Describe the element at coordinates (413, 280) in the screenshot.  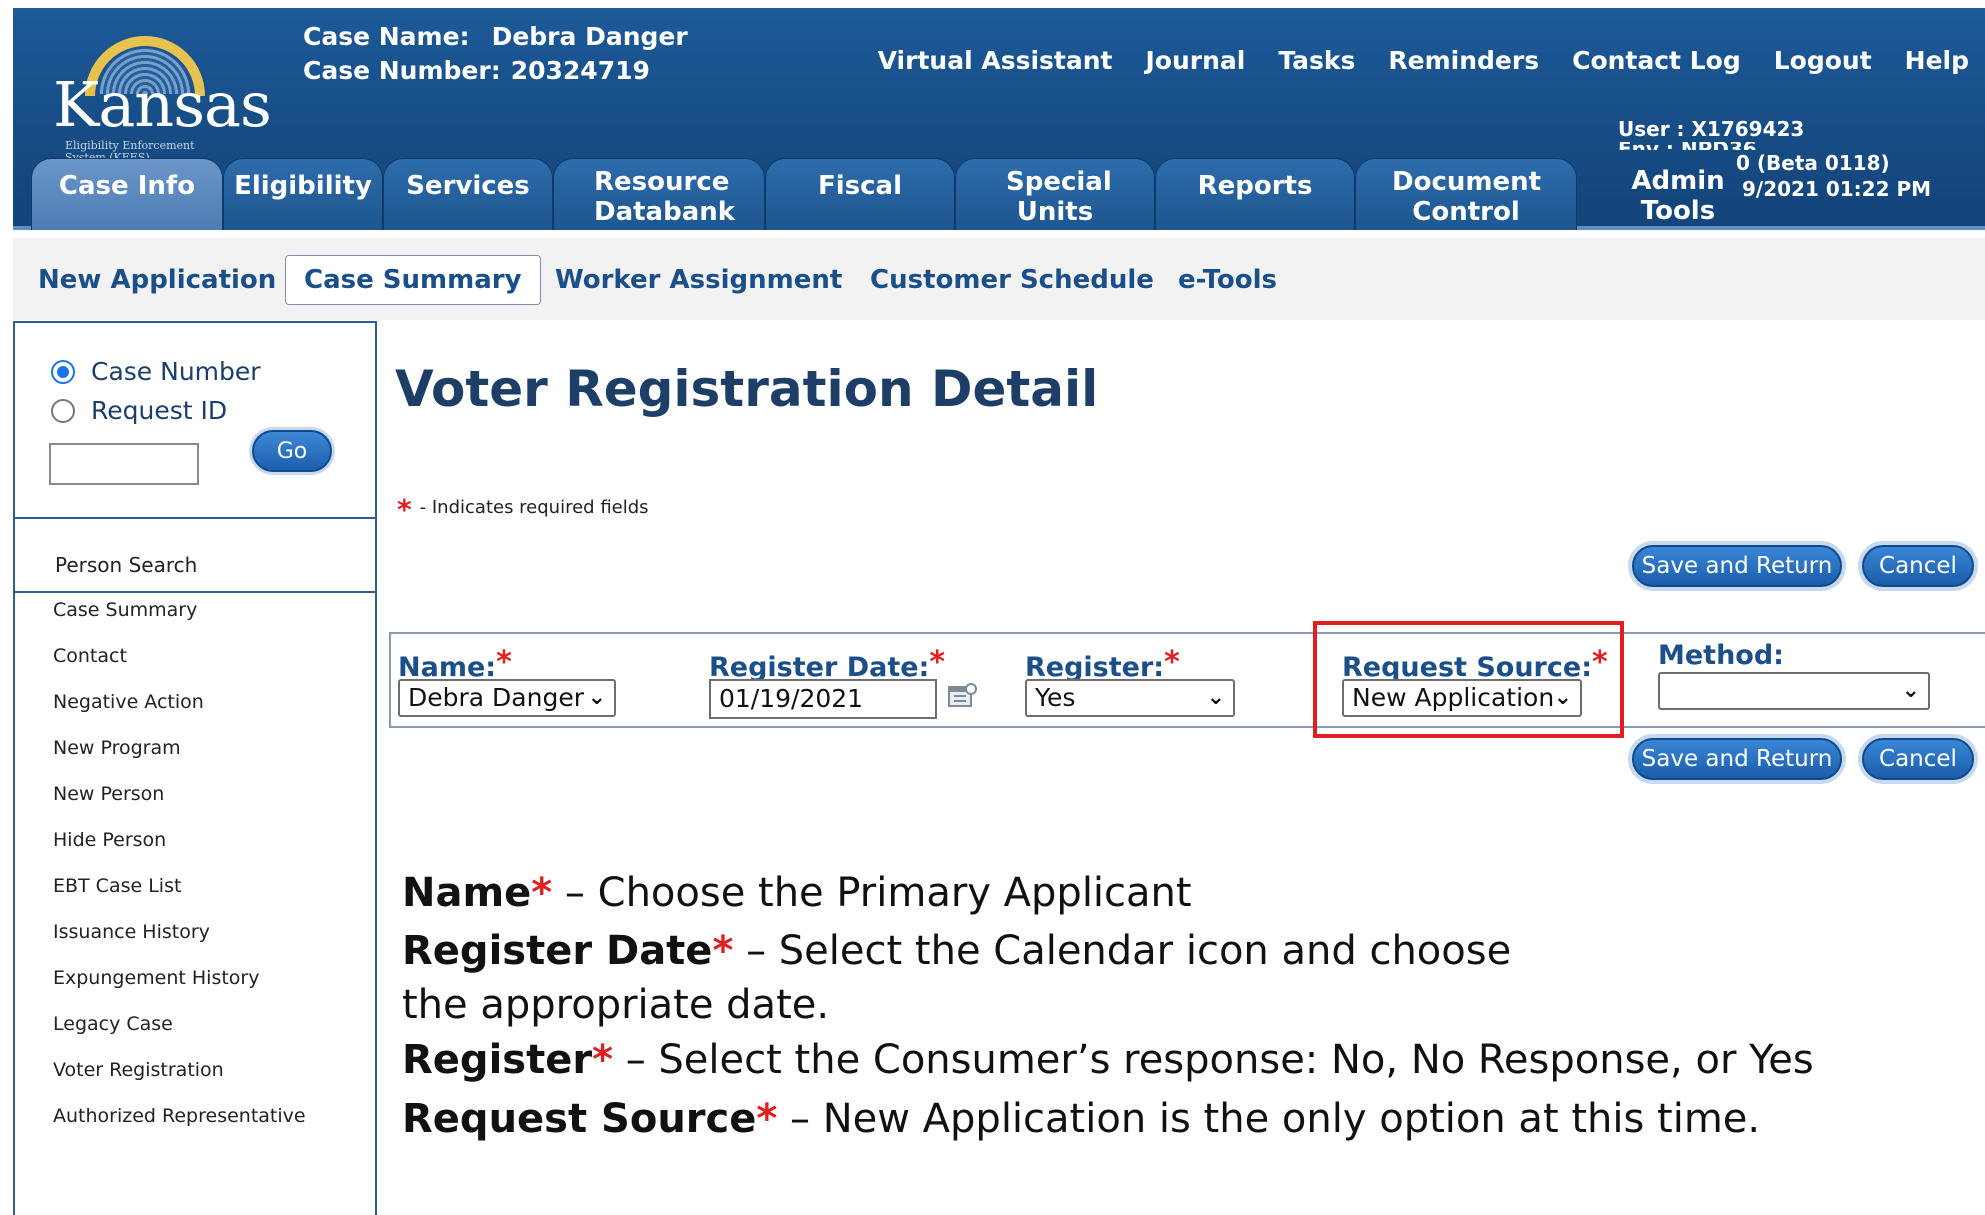
I see `subnav-case-summary: Case Summary` at that location.